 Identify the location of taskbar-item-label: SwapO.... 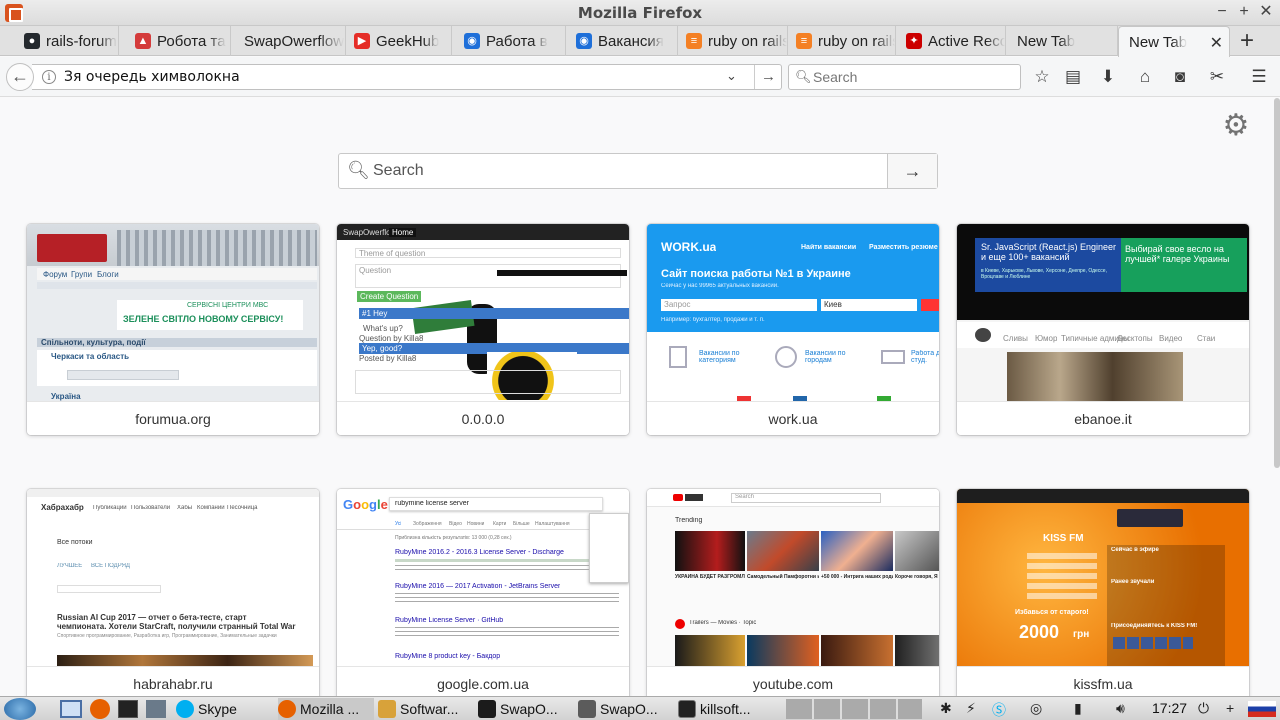
(629, 709).